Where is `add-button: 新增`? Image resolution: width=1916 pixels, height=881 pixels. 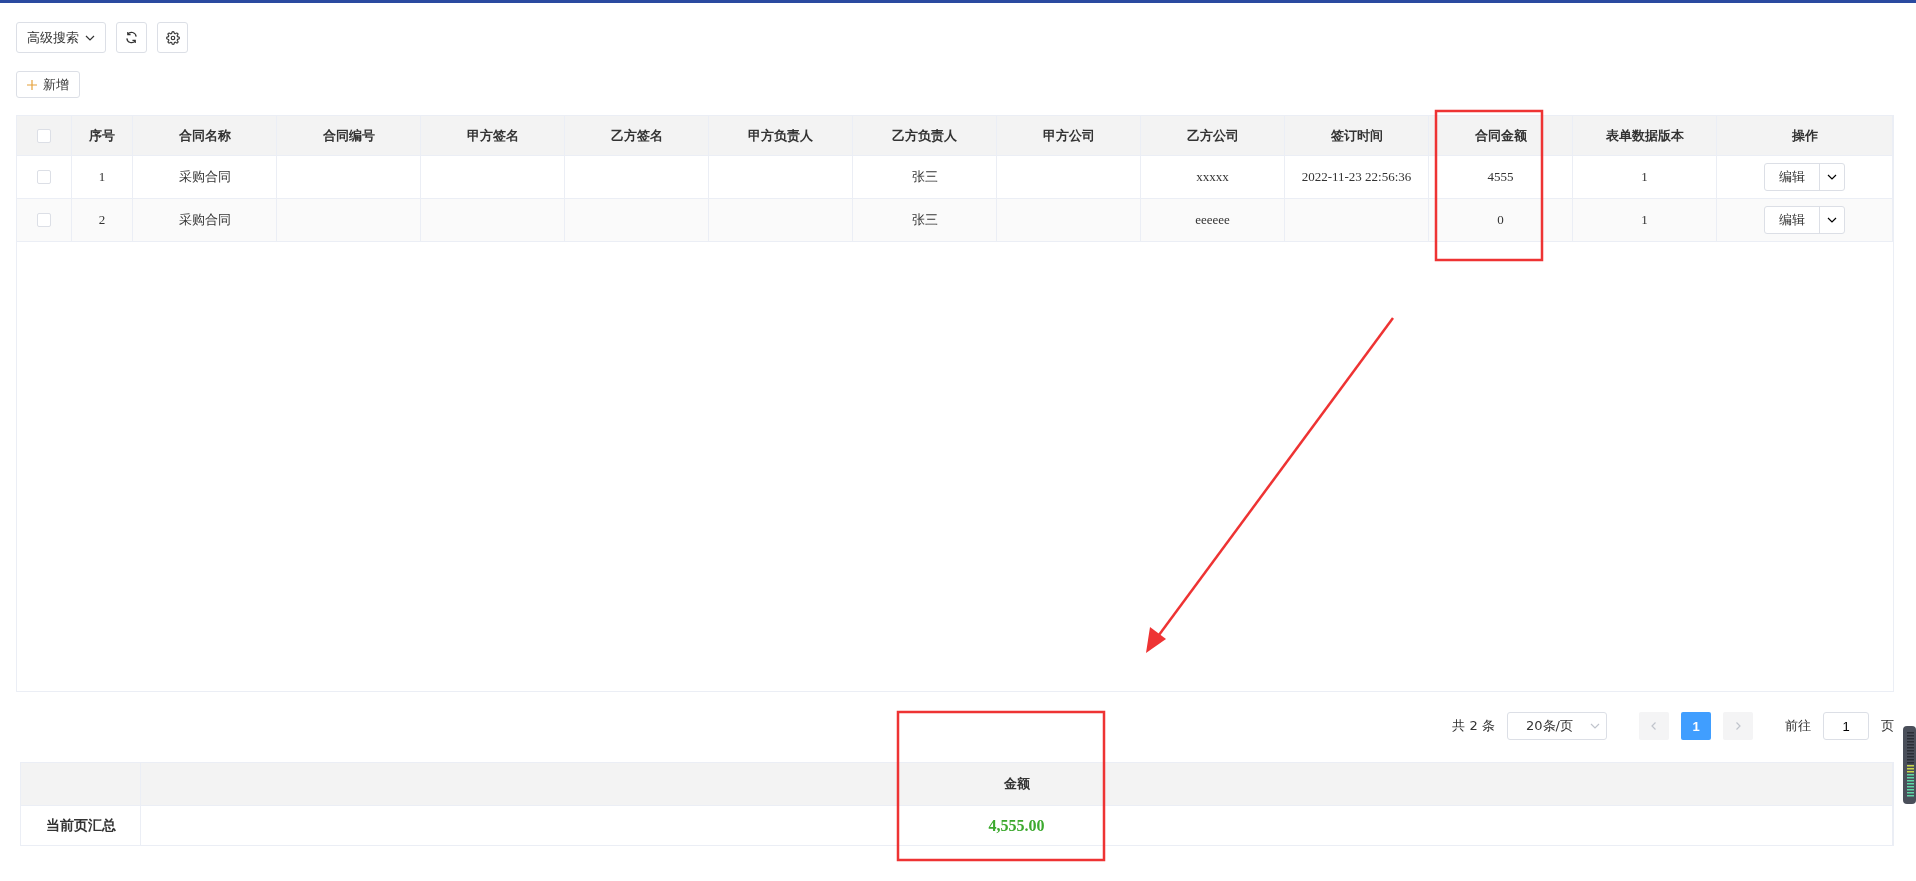
add-button: 新增 is located at coordinates (48, 84).